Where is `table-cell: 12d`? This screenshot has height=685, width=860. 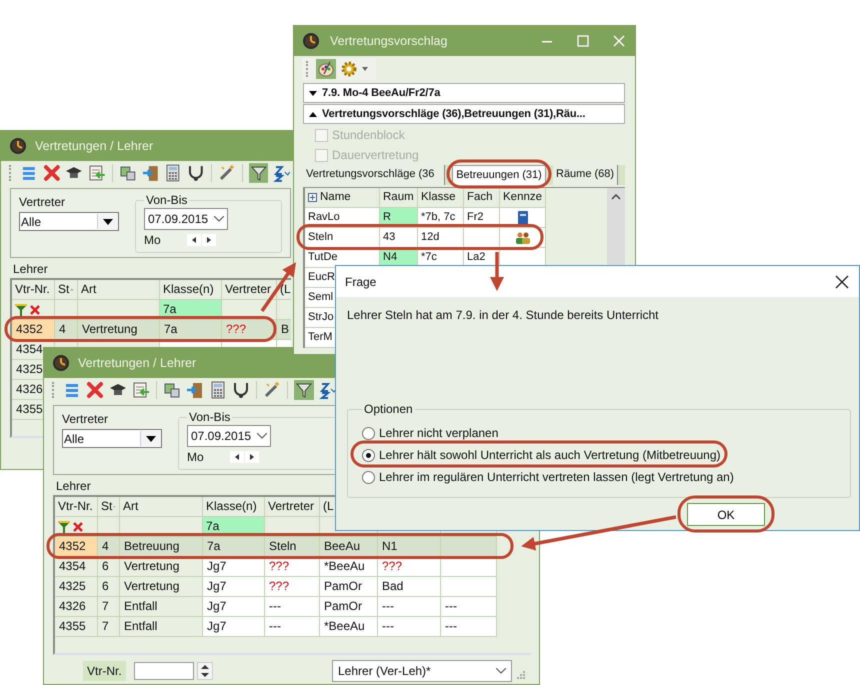
table-cell: 12d is located at coordinates (441, 238).